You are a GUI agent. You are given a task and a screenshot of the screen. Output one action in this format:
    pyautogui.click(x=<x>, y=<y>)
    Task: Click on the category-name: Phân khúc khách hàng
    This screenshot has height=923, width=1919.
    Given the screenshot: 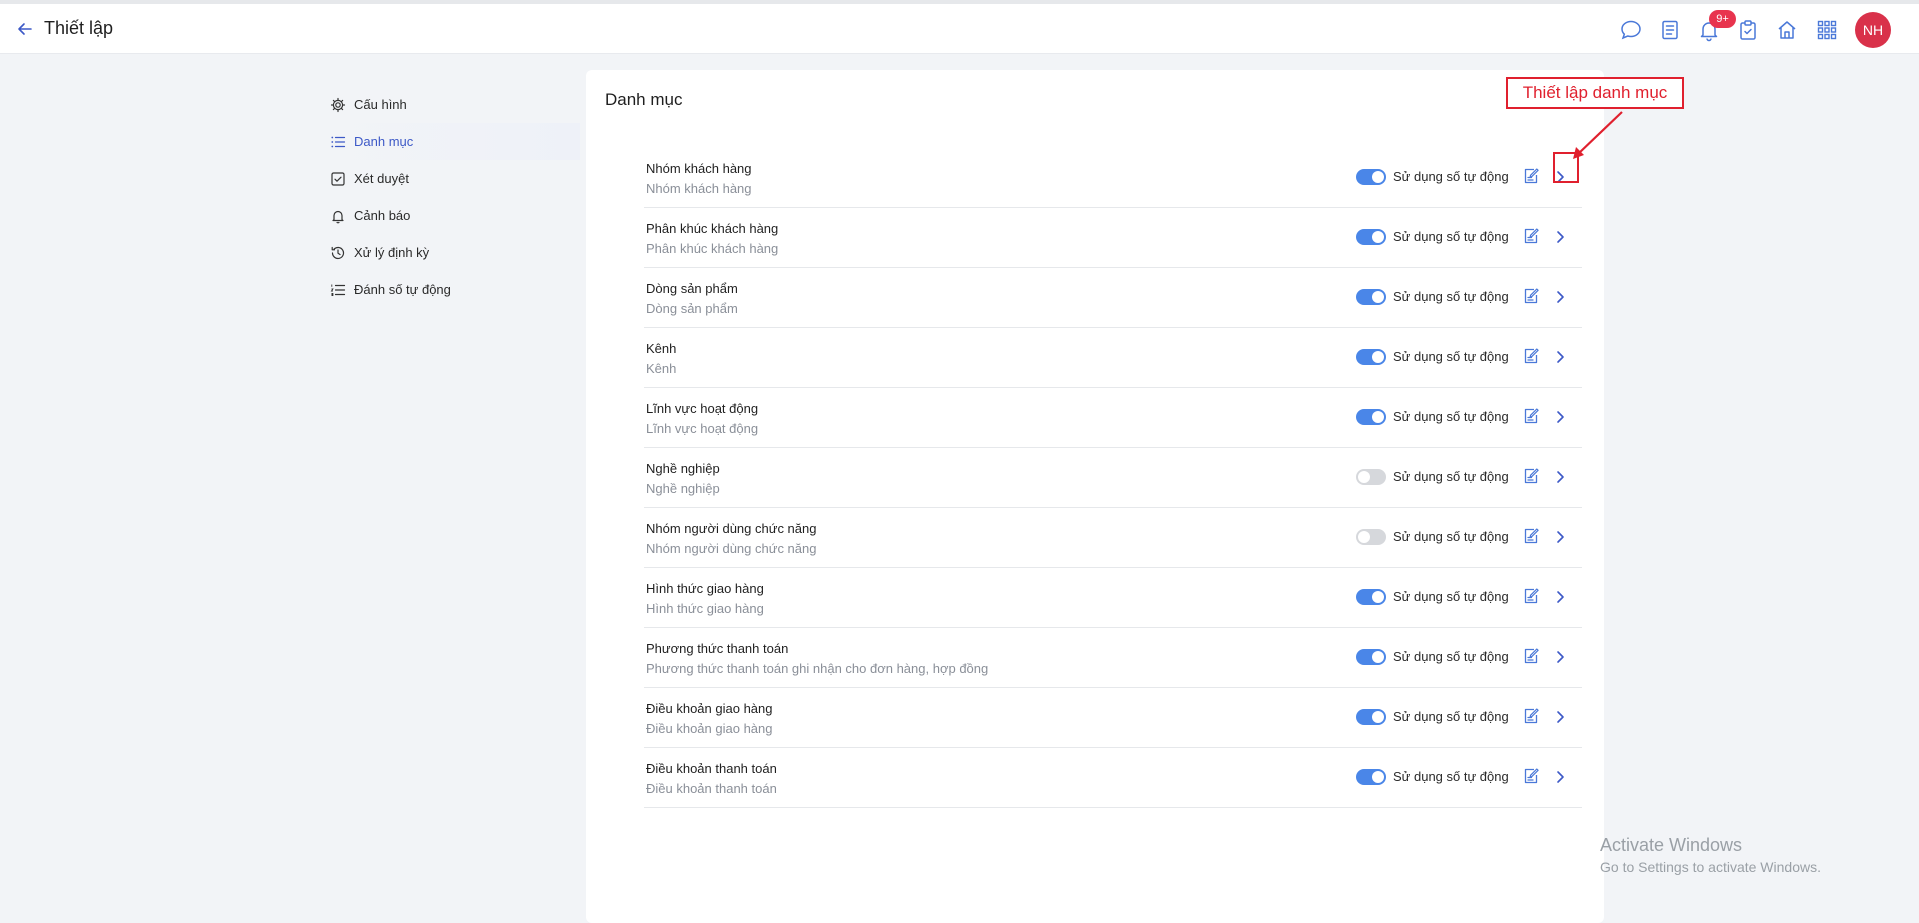 What is the action you would take?
    pyautogui.click(x=712, y=228)
    